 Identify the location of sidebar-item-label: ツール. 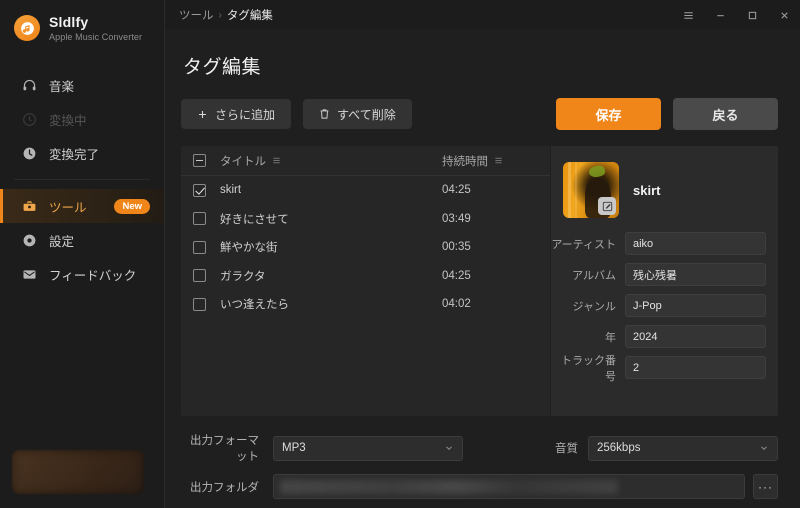
(68, 207).